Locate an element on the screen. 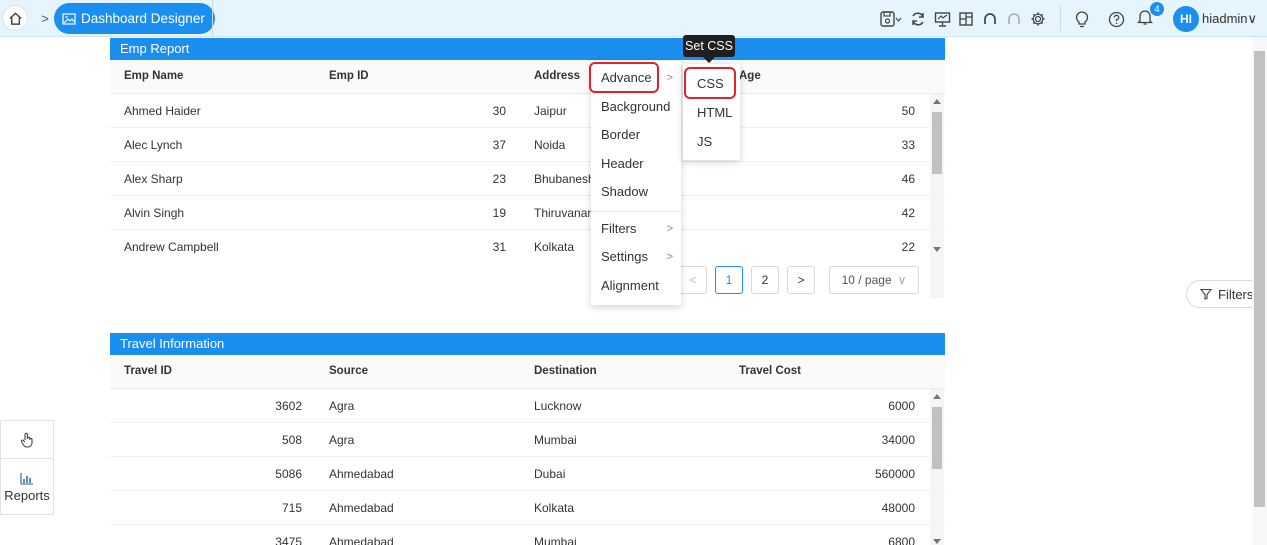  tips-button is located at coordinates (1082, 19).